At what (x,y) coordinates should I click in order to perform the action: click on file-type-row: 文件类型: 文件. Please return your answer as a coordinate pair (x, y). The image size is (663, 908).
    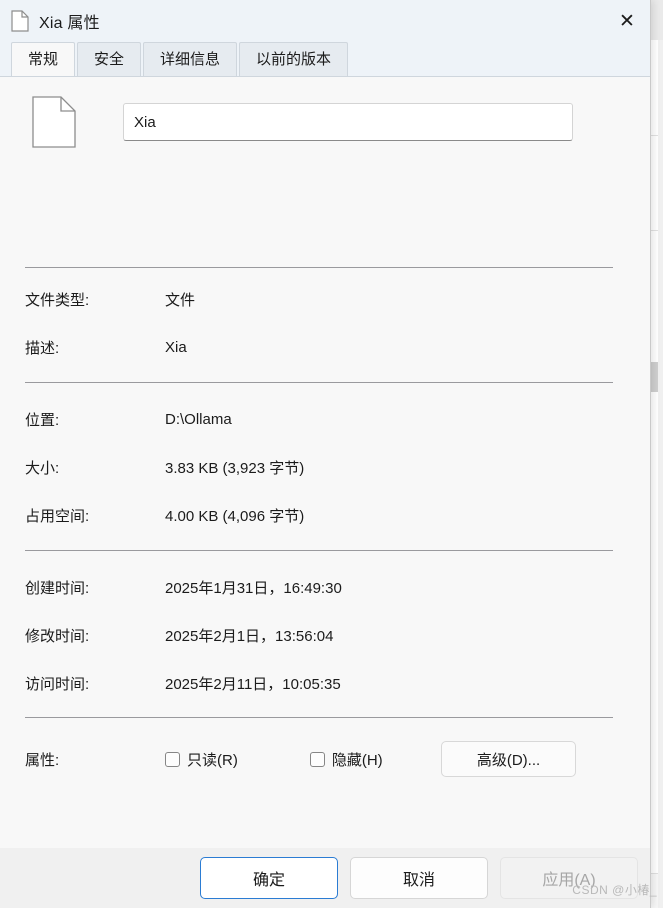
    Looking at the image, I should click on (110, 299).